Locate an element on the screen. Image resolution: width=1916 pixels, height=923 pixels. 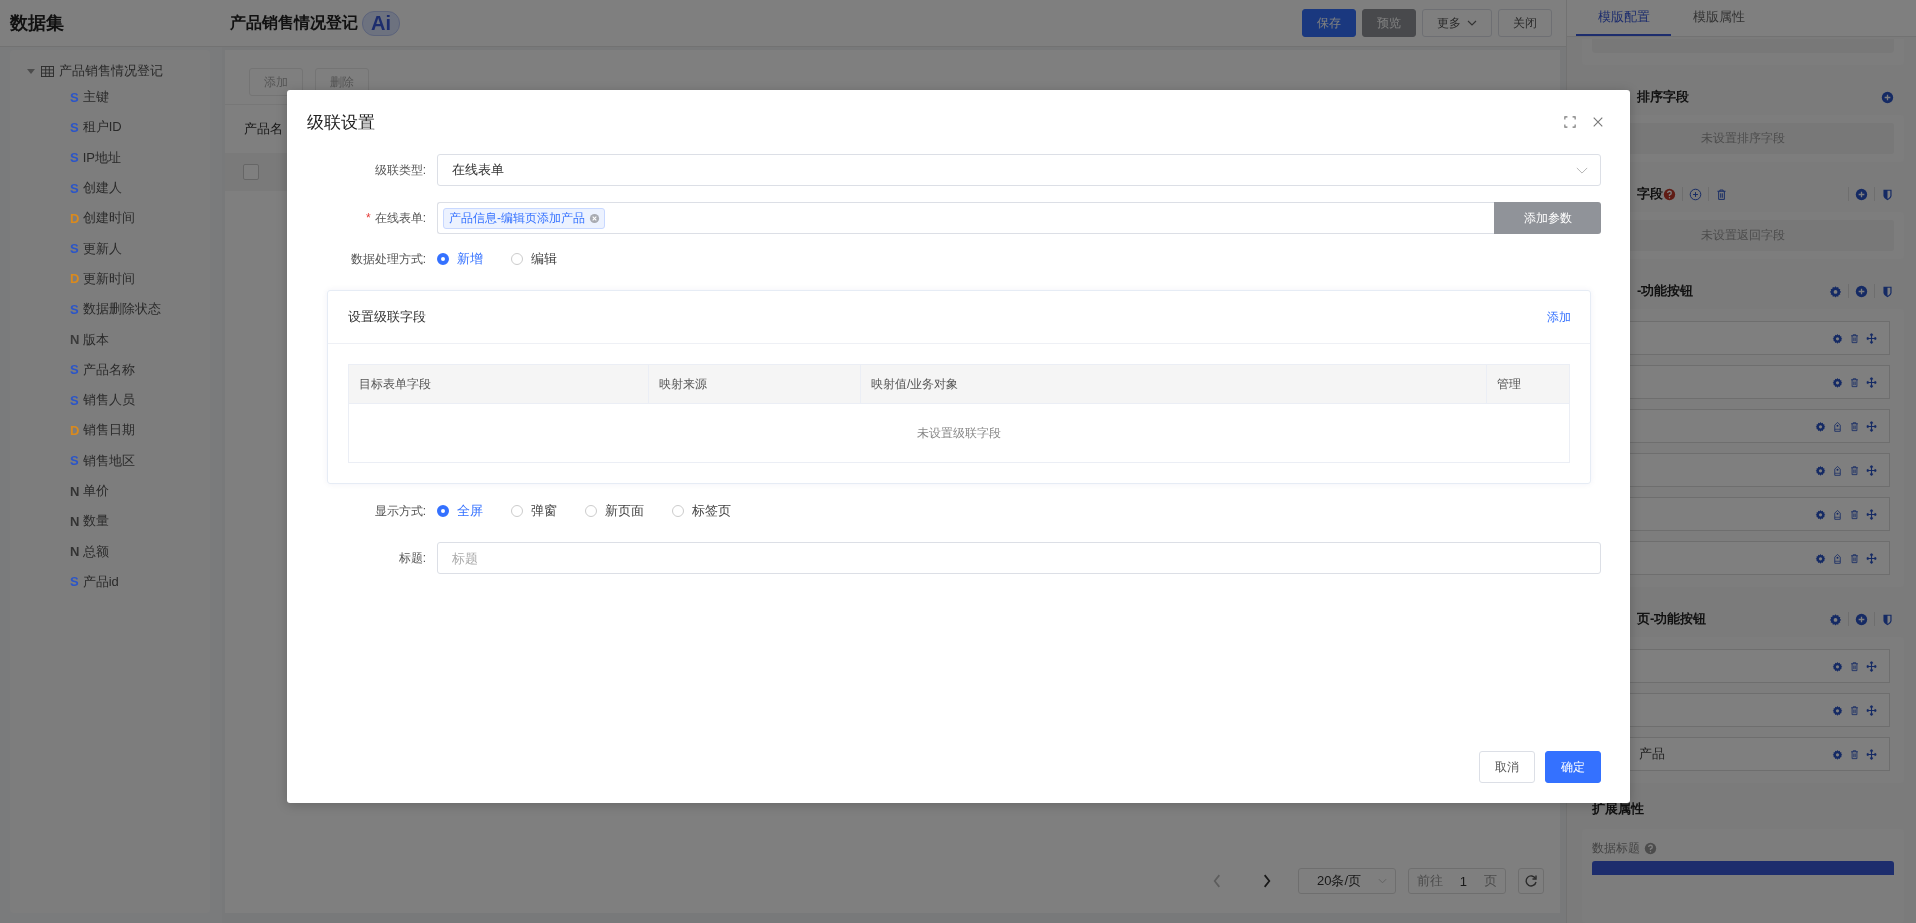
field-label: 更新时间 is located at coordinates (109, 278).